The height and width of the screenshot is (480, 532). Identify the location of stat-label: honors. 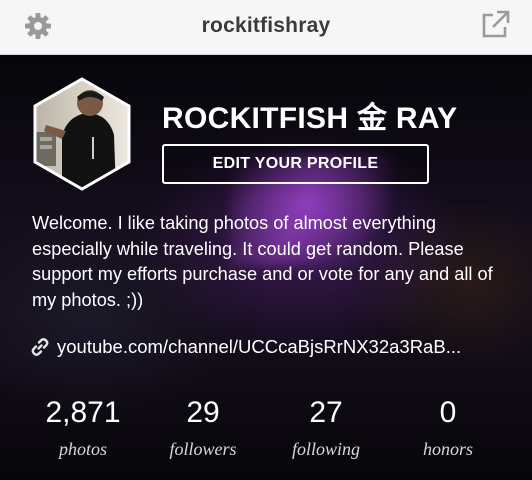
(447, 449).